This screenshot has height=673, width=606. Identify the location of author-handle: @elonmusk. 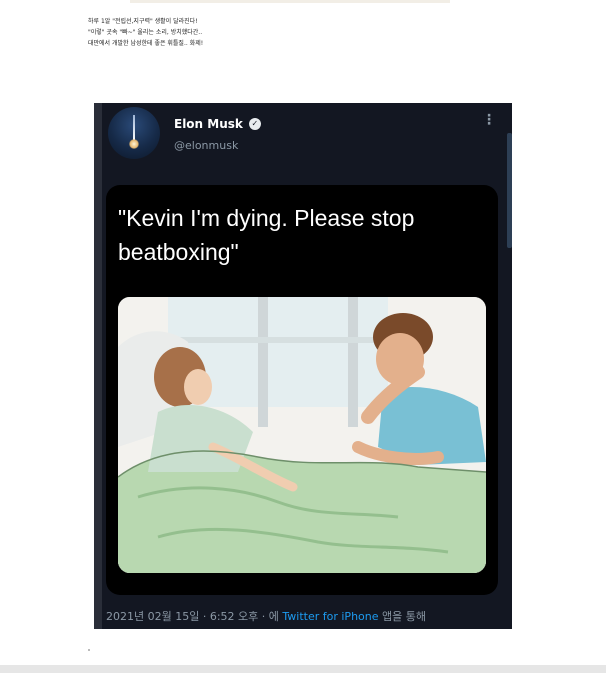
(206, 145).